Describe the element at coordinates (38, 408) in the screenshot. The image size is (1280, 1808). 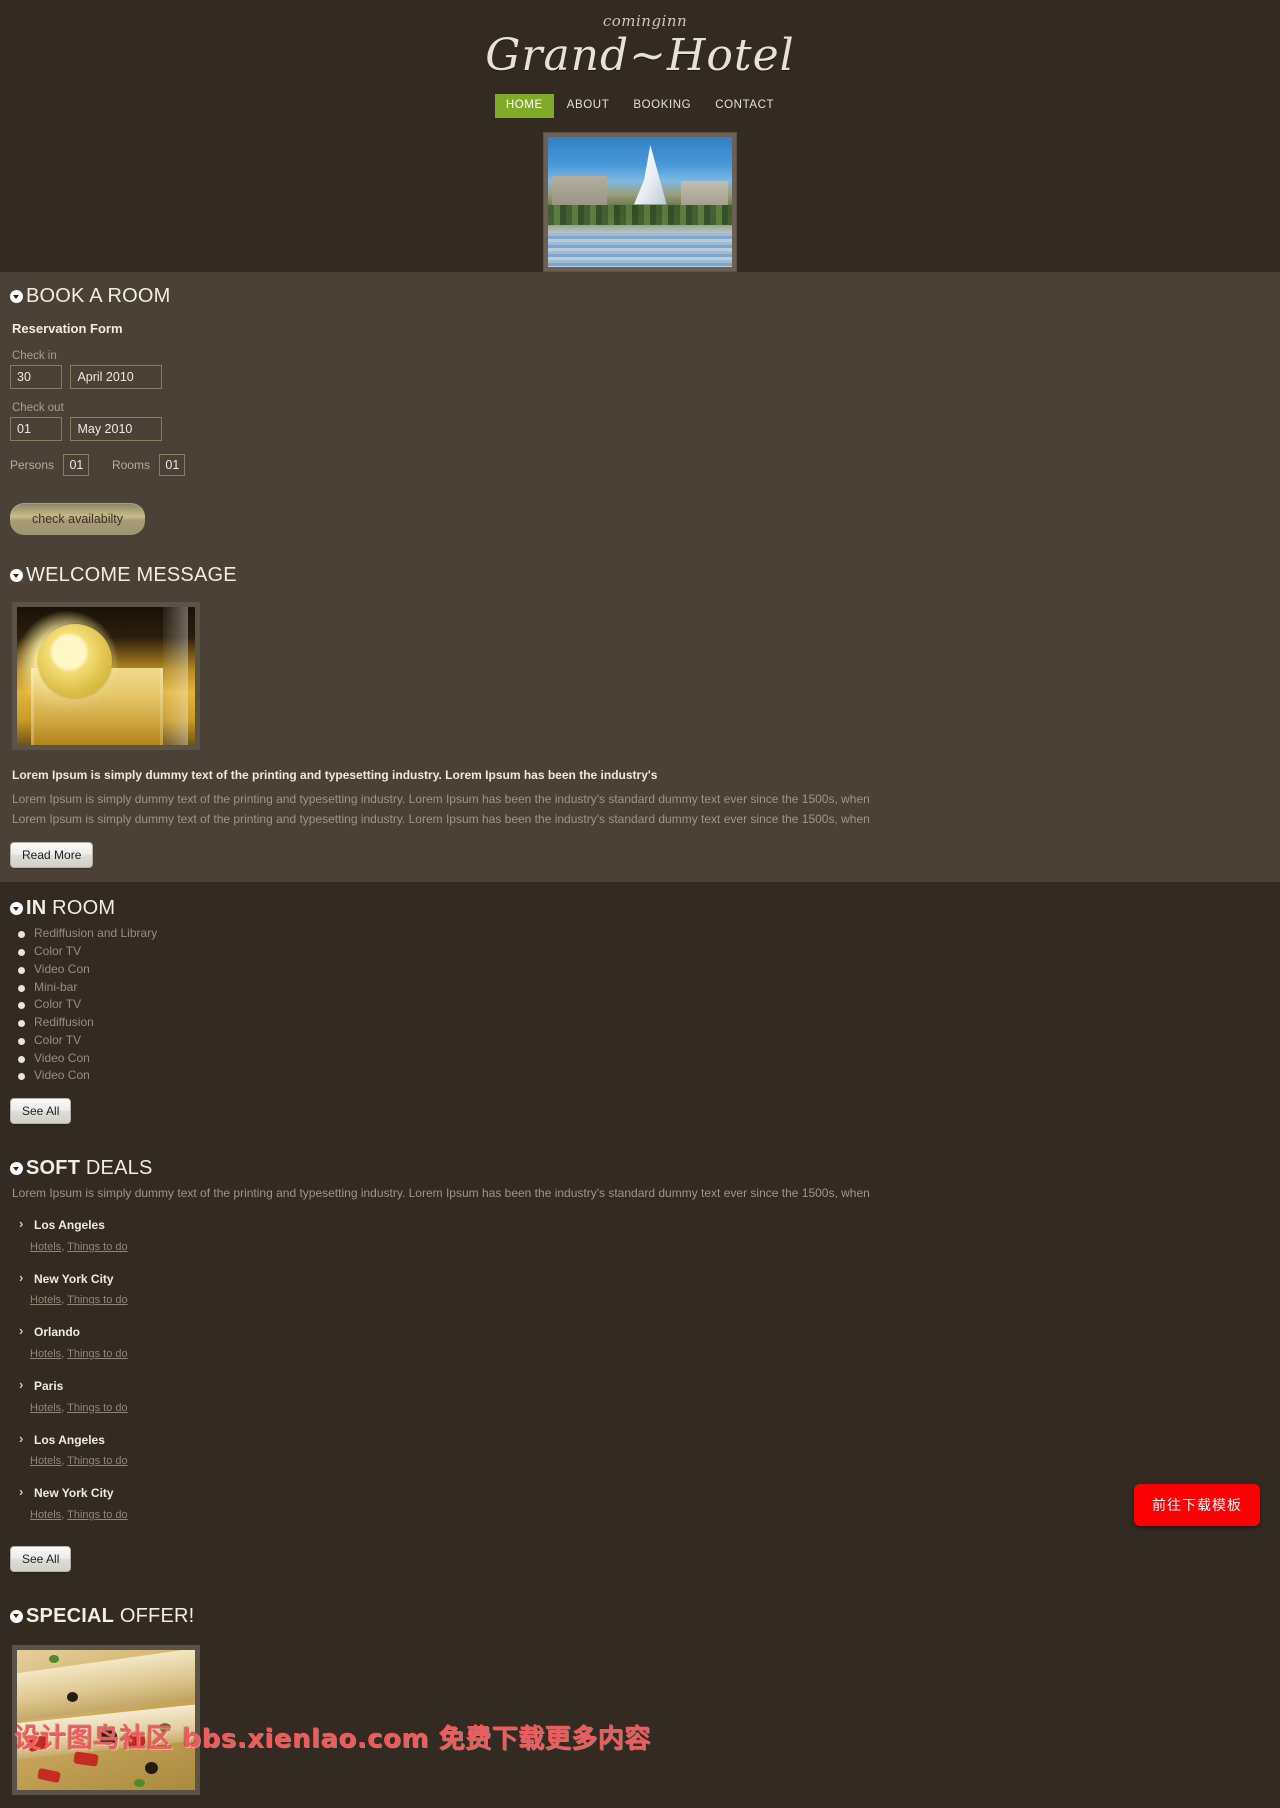
I see `check-out-label: Check out` at that location.